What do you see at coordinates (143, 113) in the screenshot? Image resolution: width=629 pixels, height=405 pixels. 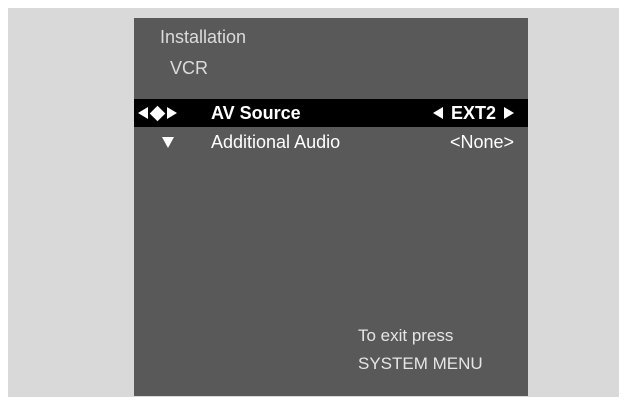 I see `left-arrow-icon` at bounding box center [143, 113].